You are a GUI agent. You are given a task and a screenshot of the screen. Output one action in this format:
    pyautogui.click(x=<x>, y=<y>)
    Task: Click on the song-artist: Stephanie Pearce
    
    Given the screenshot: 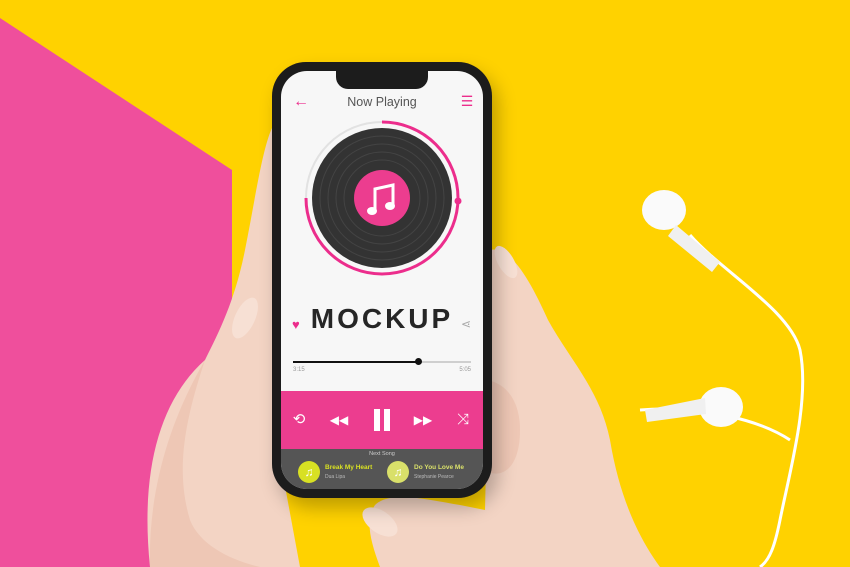 What is the action you would take?
    pyautogui.click(x=434, y=477)
    